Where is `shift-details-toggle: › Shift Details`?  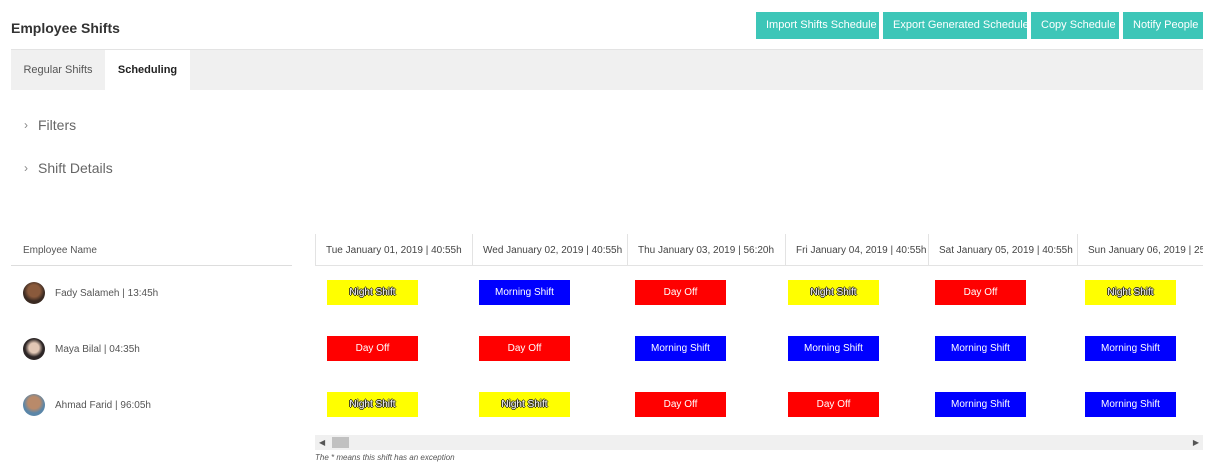
shift-details-toggle: › Shift Details is located at coordinates (68, 168).